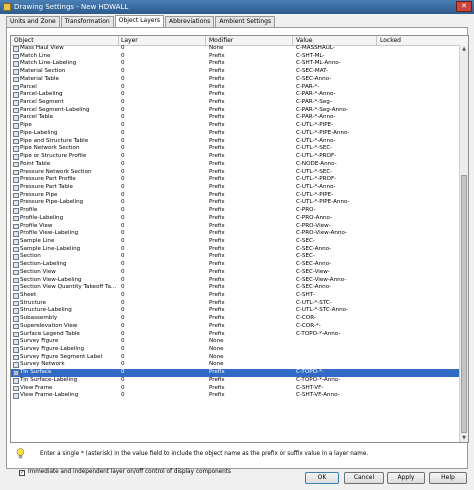 This screenshot has height=490, width=474. I want to click on table-row: Section-Labeling 0 Prefix C-SEC-Anno-, so click(236, 265).